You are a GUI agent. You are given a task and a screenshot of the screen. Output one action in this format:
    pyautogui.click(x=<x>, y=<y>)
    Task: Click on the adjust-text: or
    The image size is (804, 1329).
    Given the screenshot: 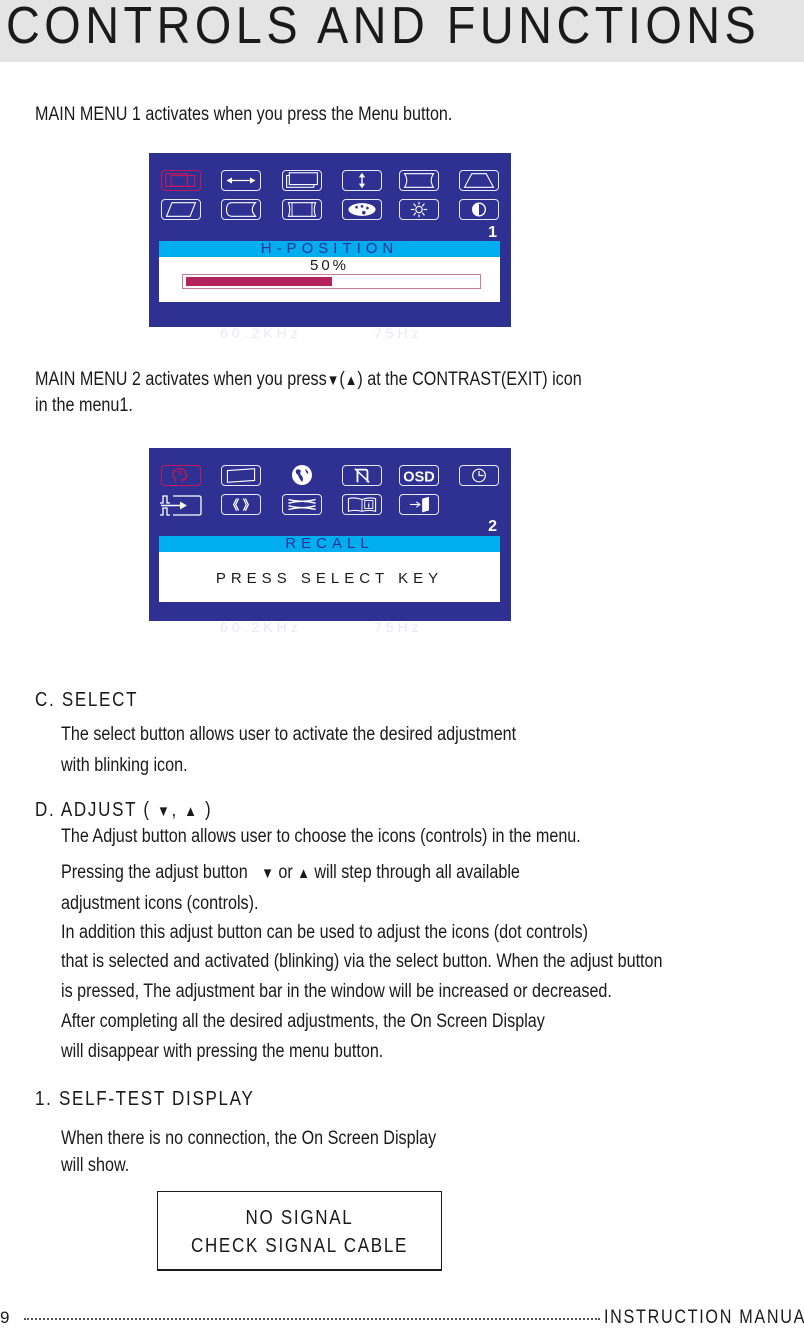 What is the action you would take?
    pyautogui.click(x=285, y=872)
    